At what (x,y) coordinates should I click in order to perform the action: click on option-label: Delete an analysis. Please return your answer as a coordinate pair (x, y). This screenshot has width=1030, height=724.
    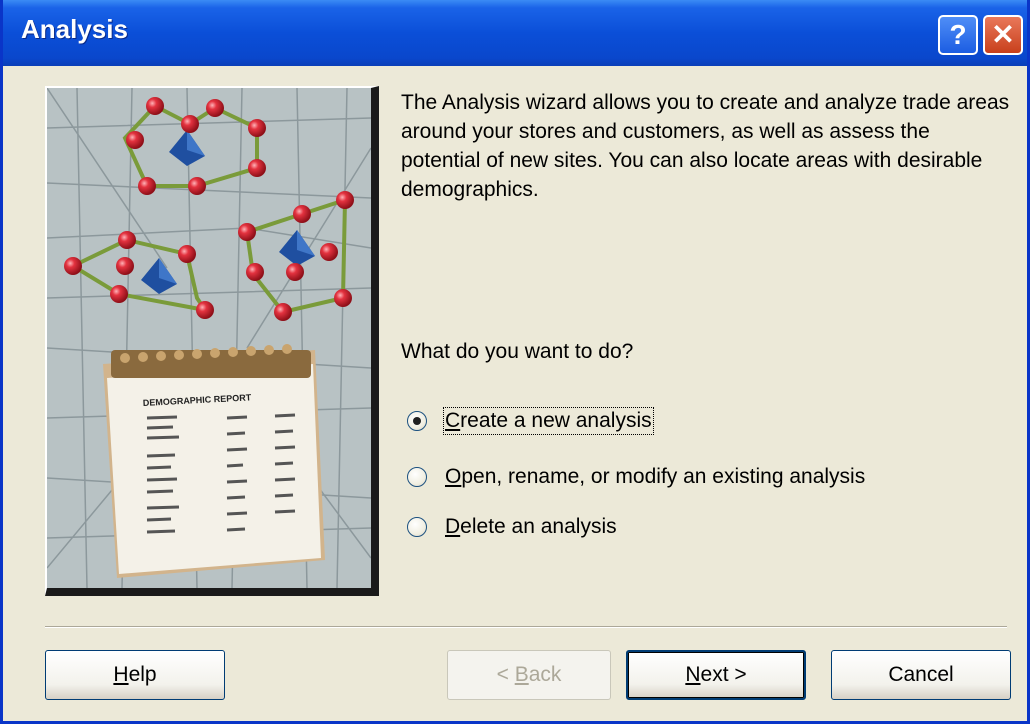
    Looking at the image, I should click on (531, 526).